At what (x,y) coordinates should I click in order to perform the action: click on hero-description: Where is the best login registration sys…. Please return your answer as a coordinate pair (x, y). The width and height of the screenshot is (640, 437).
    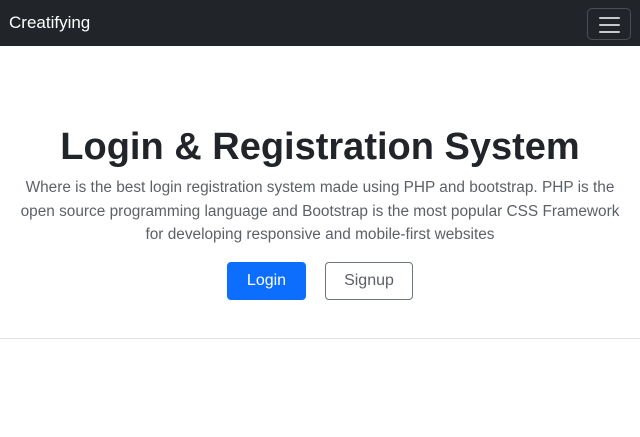
    Looking at the image, I should click on (320, 211).